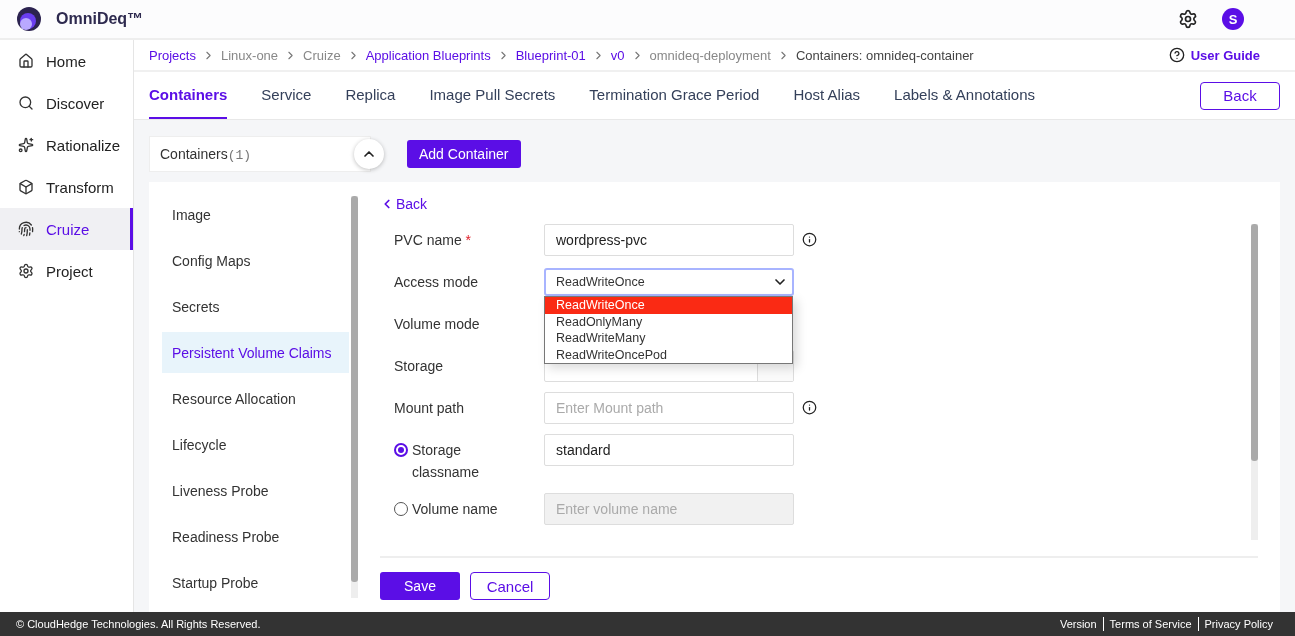 This screenshot has width=1295, height=636. What do you see at coordinates (172, 55) in the screenshot?
I see `breadcrumb-link: Projects` at bounding box center [172, 55].